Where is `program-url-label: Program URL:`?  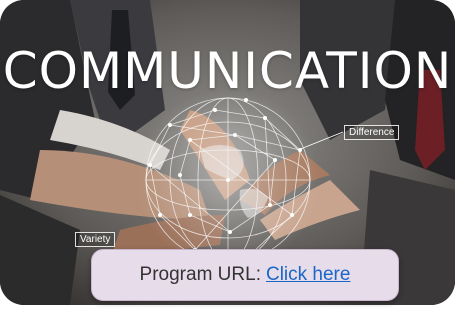
program-url-label: Program URL: is located at coordinates (200, 274).